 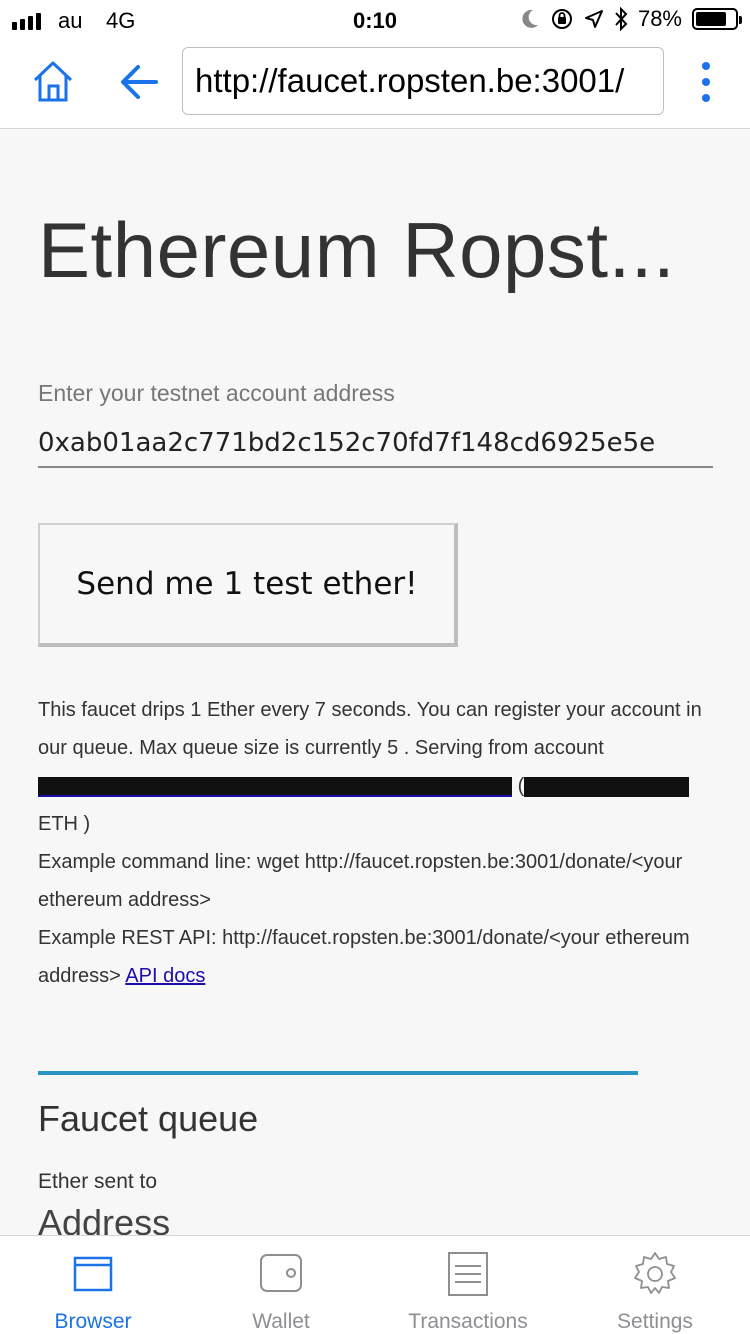 I want to click on section-divider, so click(x=338, y=1073).